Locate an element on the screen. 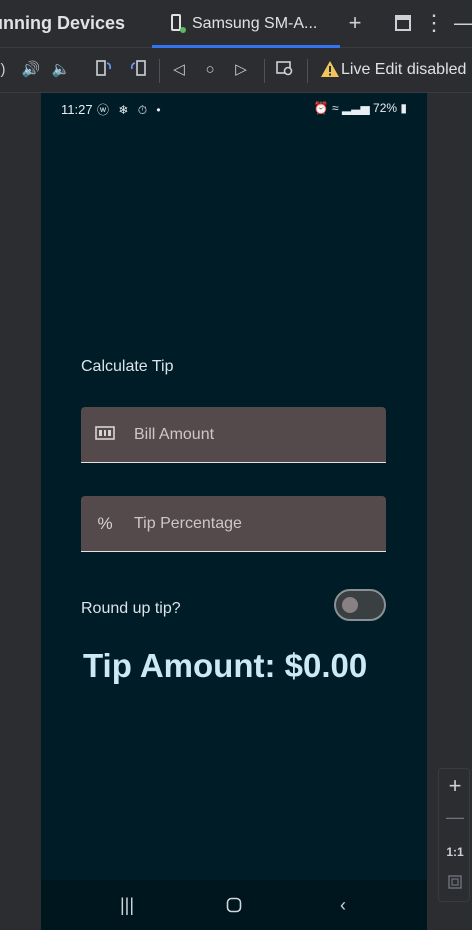  status-time: 11:27 is located at coordinates (77, 109).